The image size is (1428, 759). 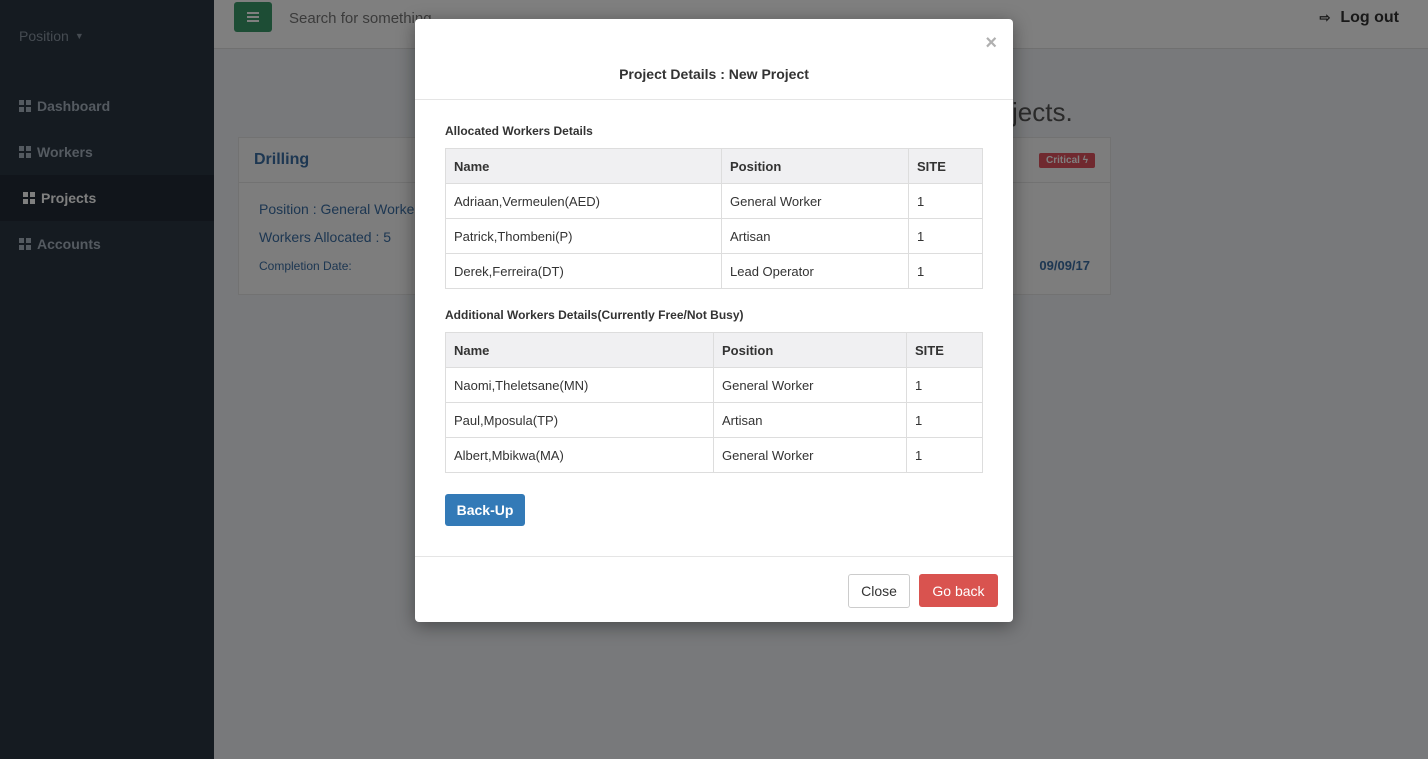 I want to click on table-row: Derek,Ferreira(DT) Lead Operator 1, so click(x=714, y=271).